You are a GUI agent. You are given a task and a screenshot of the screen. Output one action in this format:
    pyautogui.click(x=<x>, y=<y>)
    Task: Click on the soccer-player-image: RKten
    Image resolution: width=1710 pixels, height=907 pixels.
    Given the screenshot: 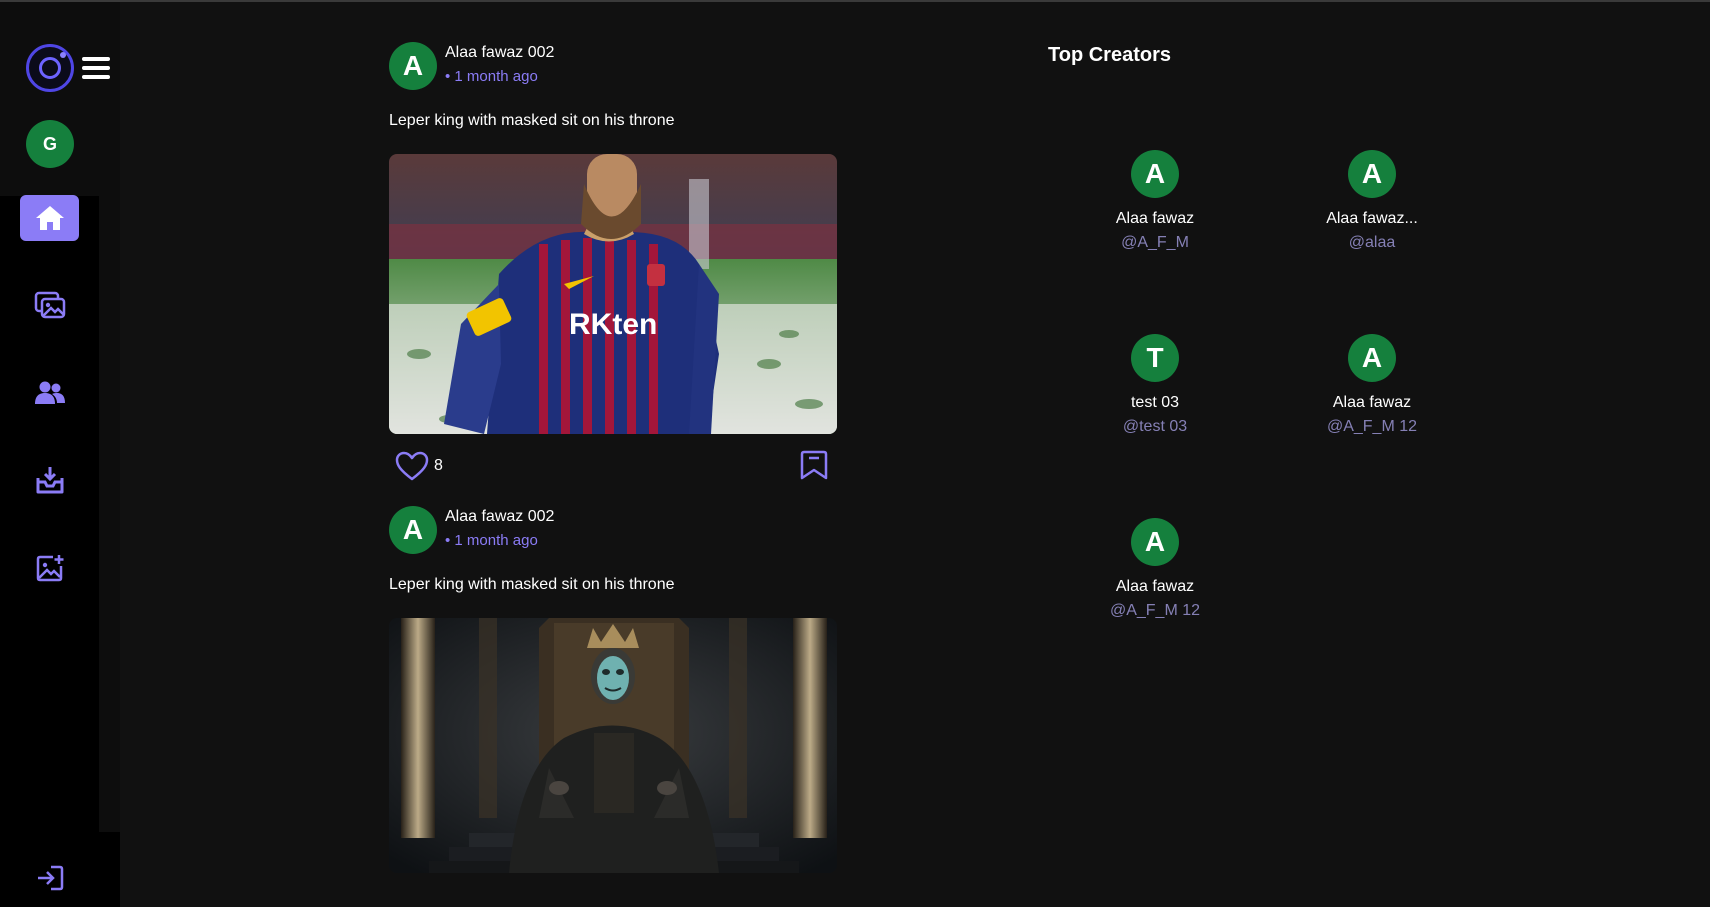 What is the action you would take?
    pyautogui.click(x=613, y=294)
    